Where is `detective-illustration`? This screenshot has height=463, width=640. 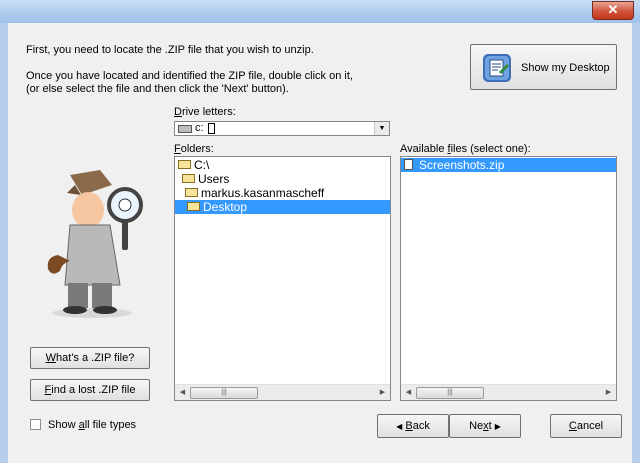 detective-illustration is located at coordinates (95, 244).